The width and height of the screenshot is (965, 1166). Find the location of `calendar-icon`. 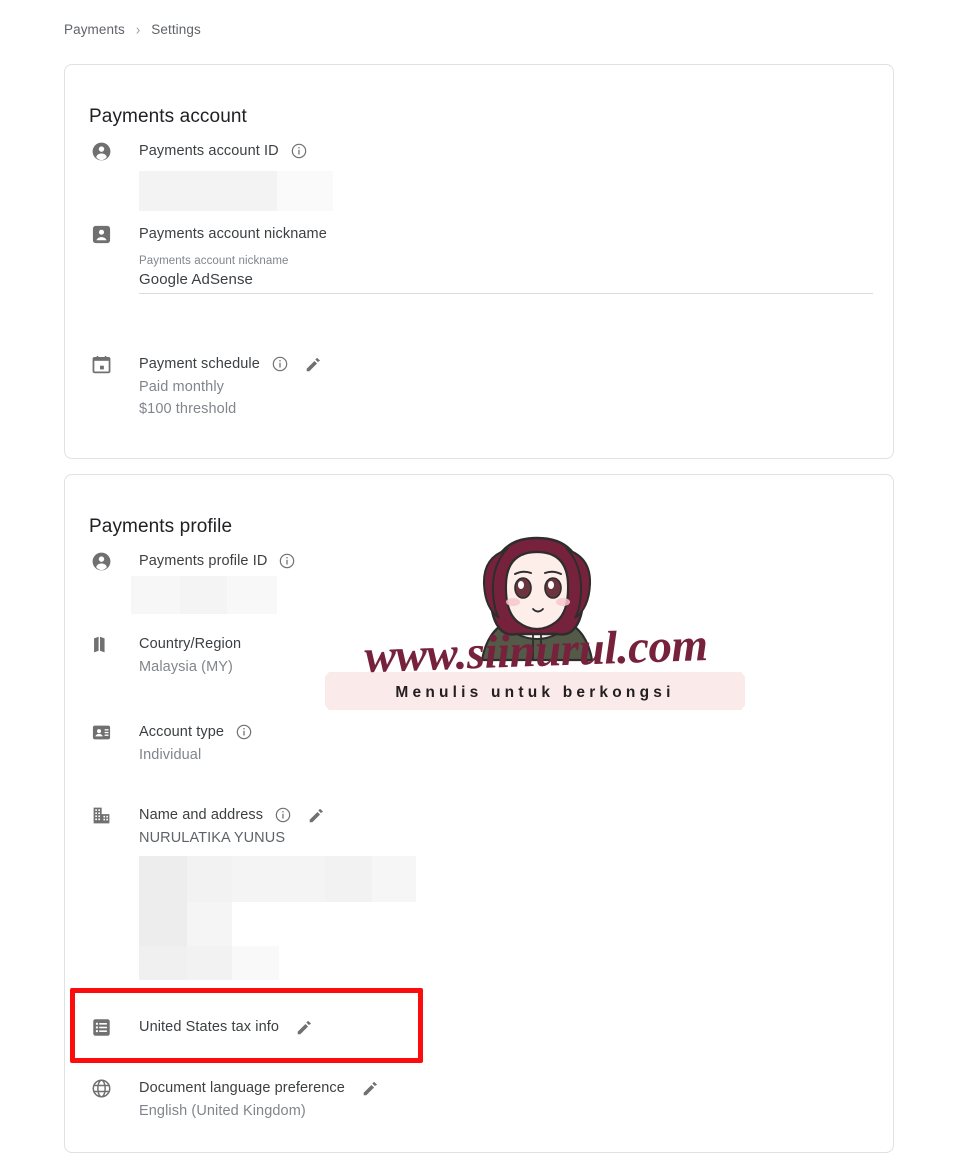

calendar-icon is located at coordinates (101, 364).